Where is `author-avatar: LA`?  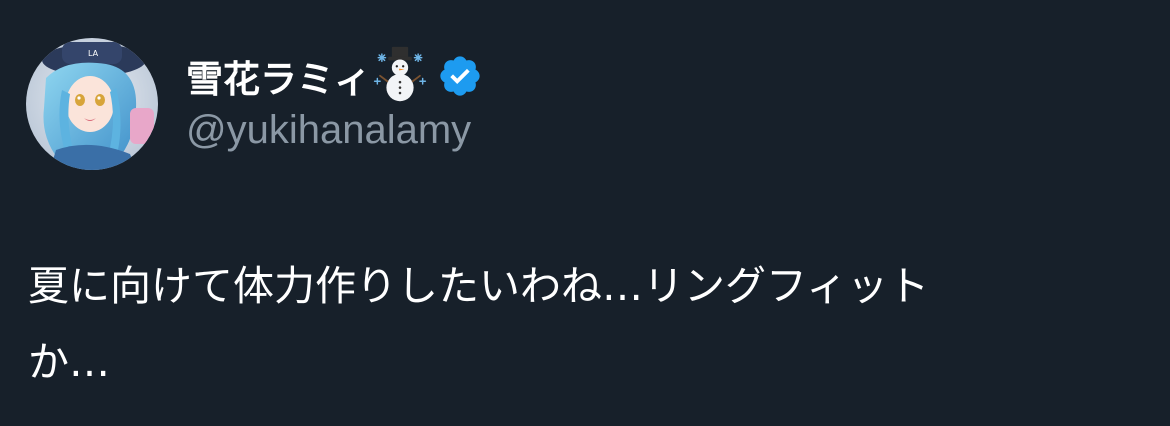 author-avatar: LA is located at coordinates (92, 104).